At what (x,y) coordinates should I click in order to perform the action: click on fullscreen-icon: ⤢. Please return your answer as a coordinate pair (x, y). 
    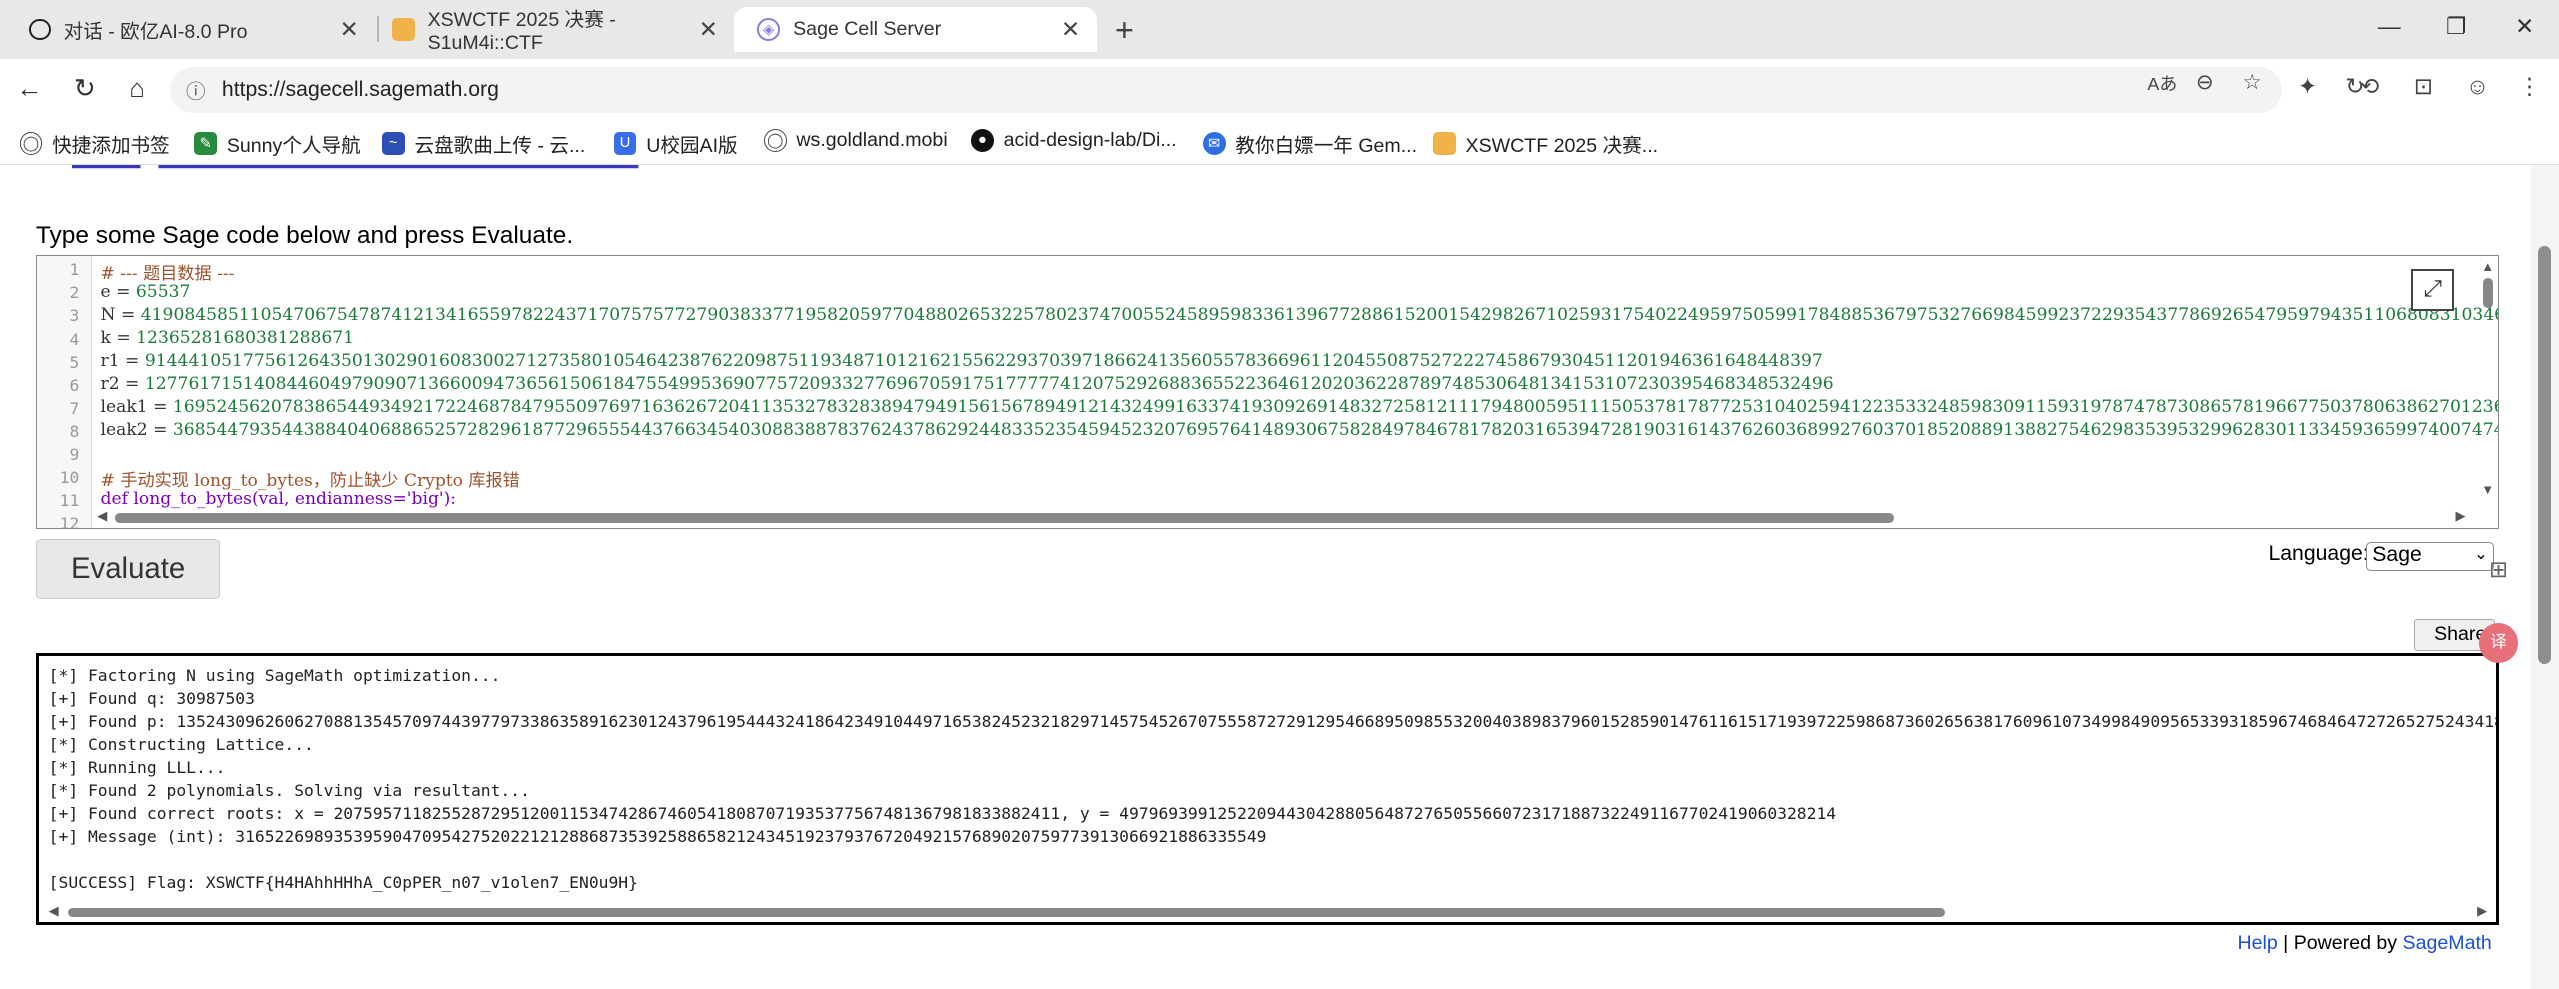
    Looking at the image, I should click on (2432, 290).